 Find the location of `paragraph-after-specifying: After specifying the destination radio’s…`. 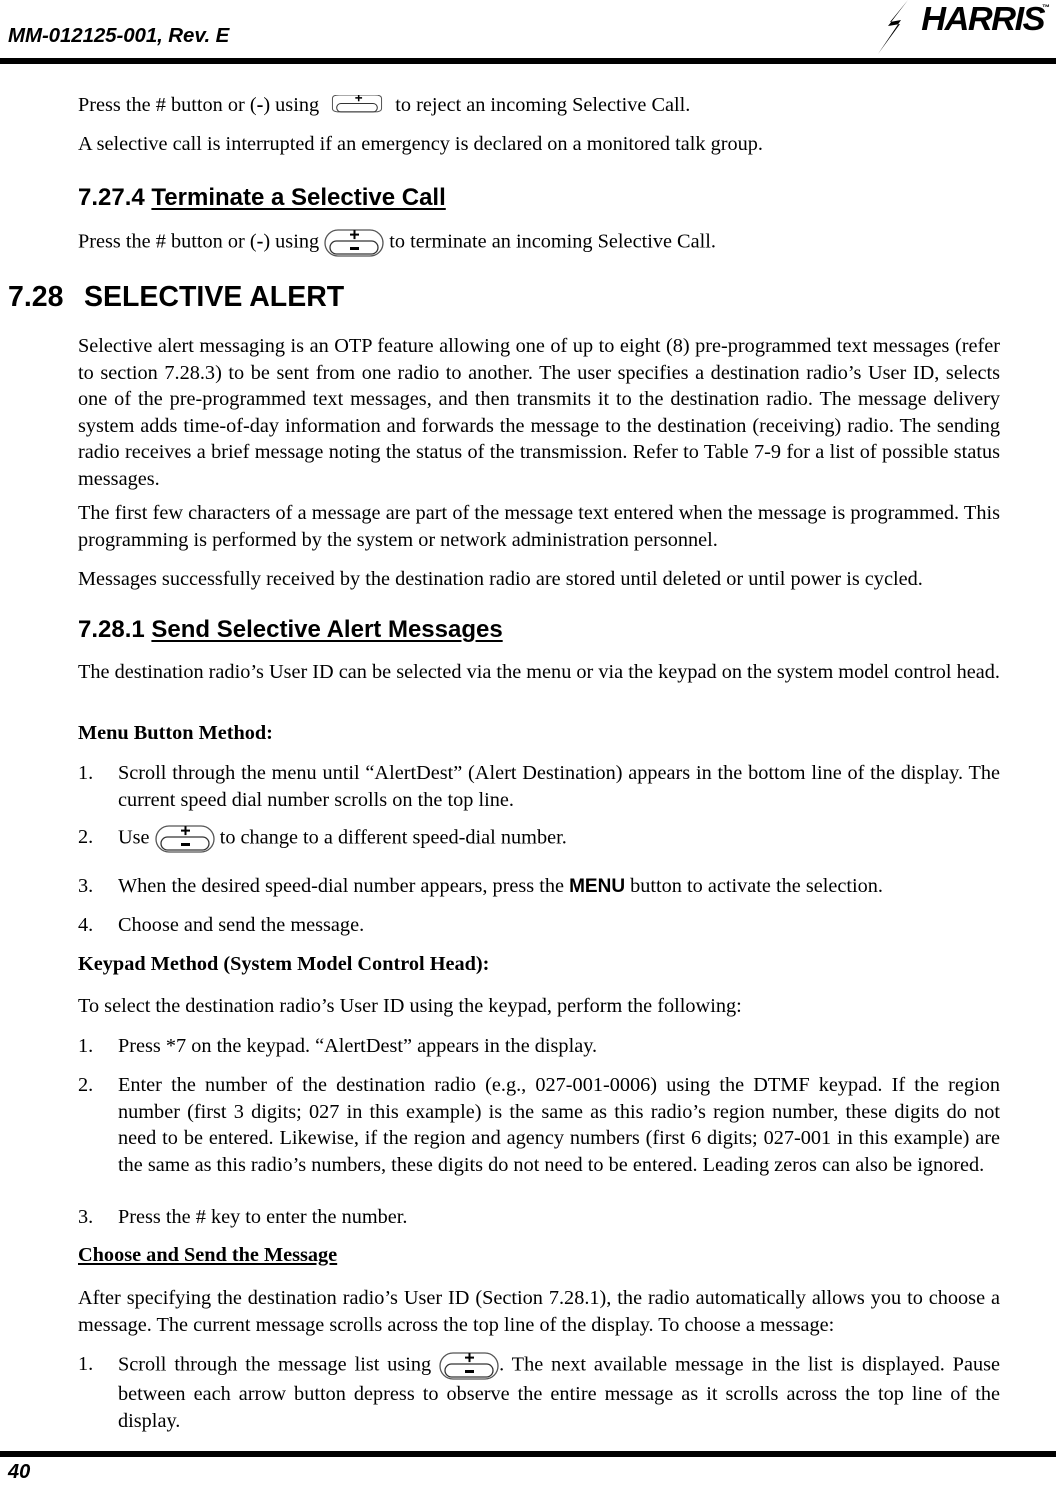

paragraph-after-specifying: After specifying the destination radio’s… is located at coordinates (539, 1311).